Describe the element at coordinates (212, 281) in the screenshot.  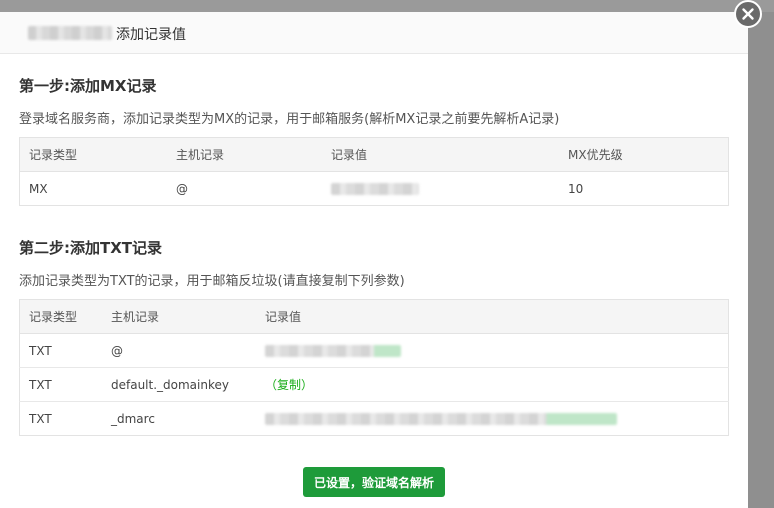
I see `step2-description: 添加记录类型为TXT的记录，用于邮箱反垃圾(请直接复制下列参数)` at that location.